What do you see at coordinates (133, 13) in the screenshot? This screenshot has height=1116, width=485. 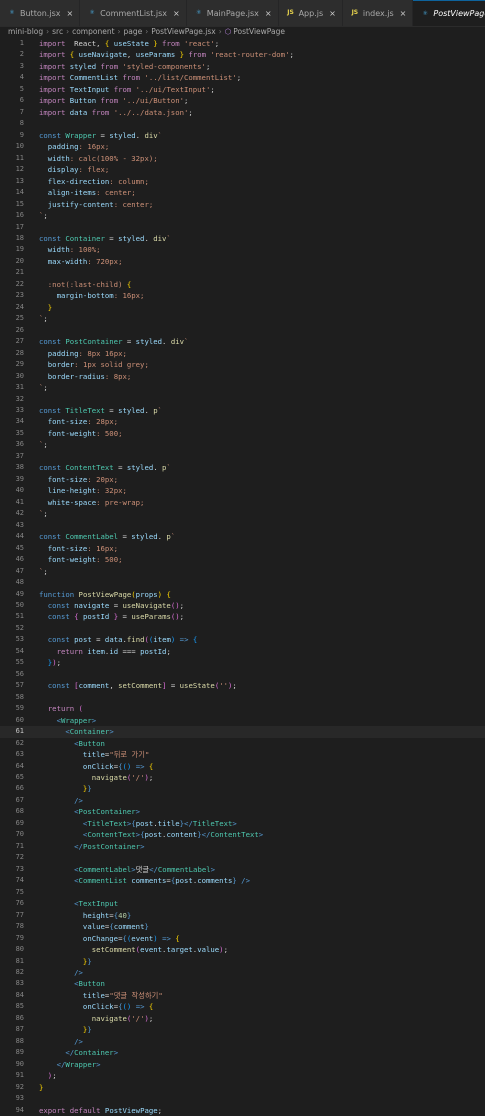 I see `tab-commentlist-jsx: ⚛ CommentList.jsx ×` at bounding box center [133, 13].